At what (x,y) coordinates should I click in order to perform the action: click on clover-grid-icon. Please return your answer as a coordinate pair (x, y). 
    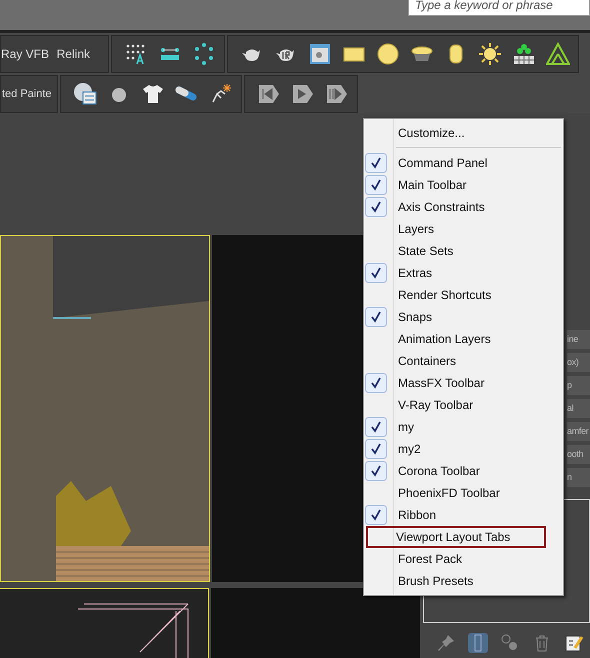
    Looking at the image, I should click on (524, 54).